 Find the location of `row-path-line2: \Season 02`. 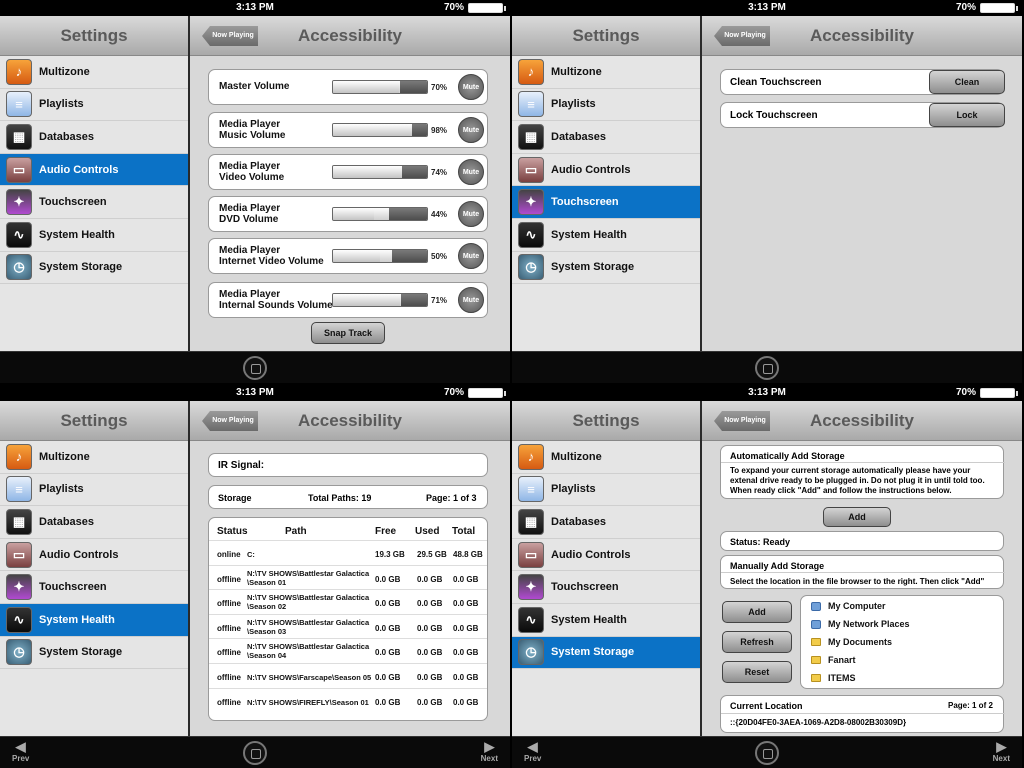

row-path-line2: \Season 02 is located at coordinates (267, 607).